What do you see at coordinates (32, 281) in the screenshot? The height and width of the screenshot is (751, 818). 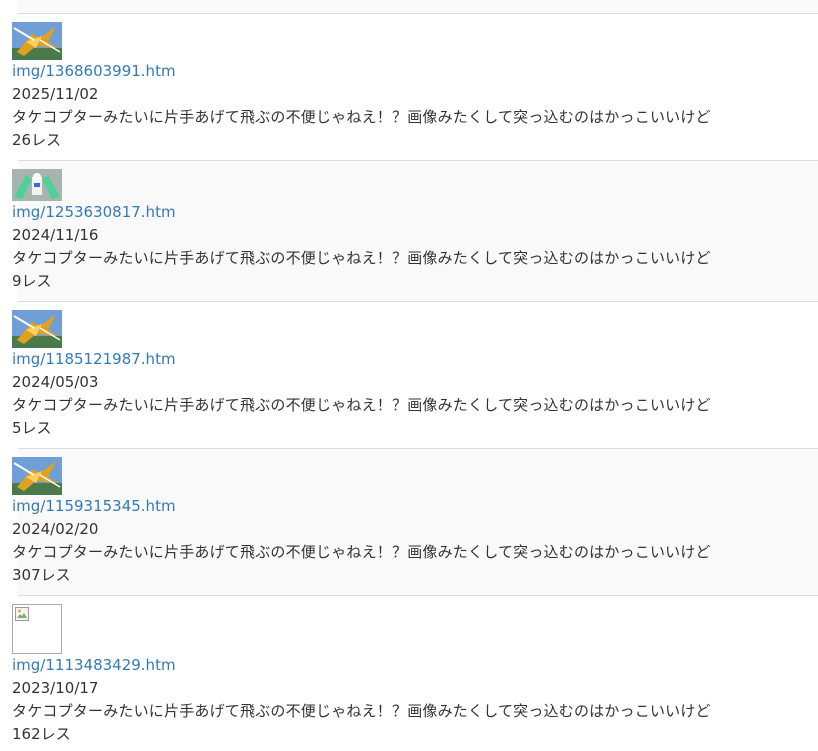 I see `reply-count: 9レス` at bounding box center [32, 281].